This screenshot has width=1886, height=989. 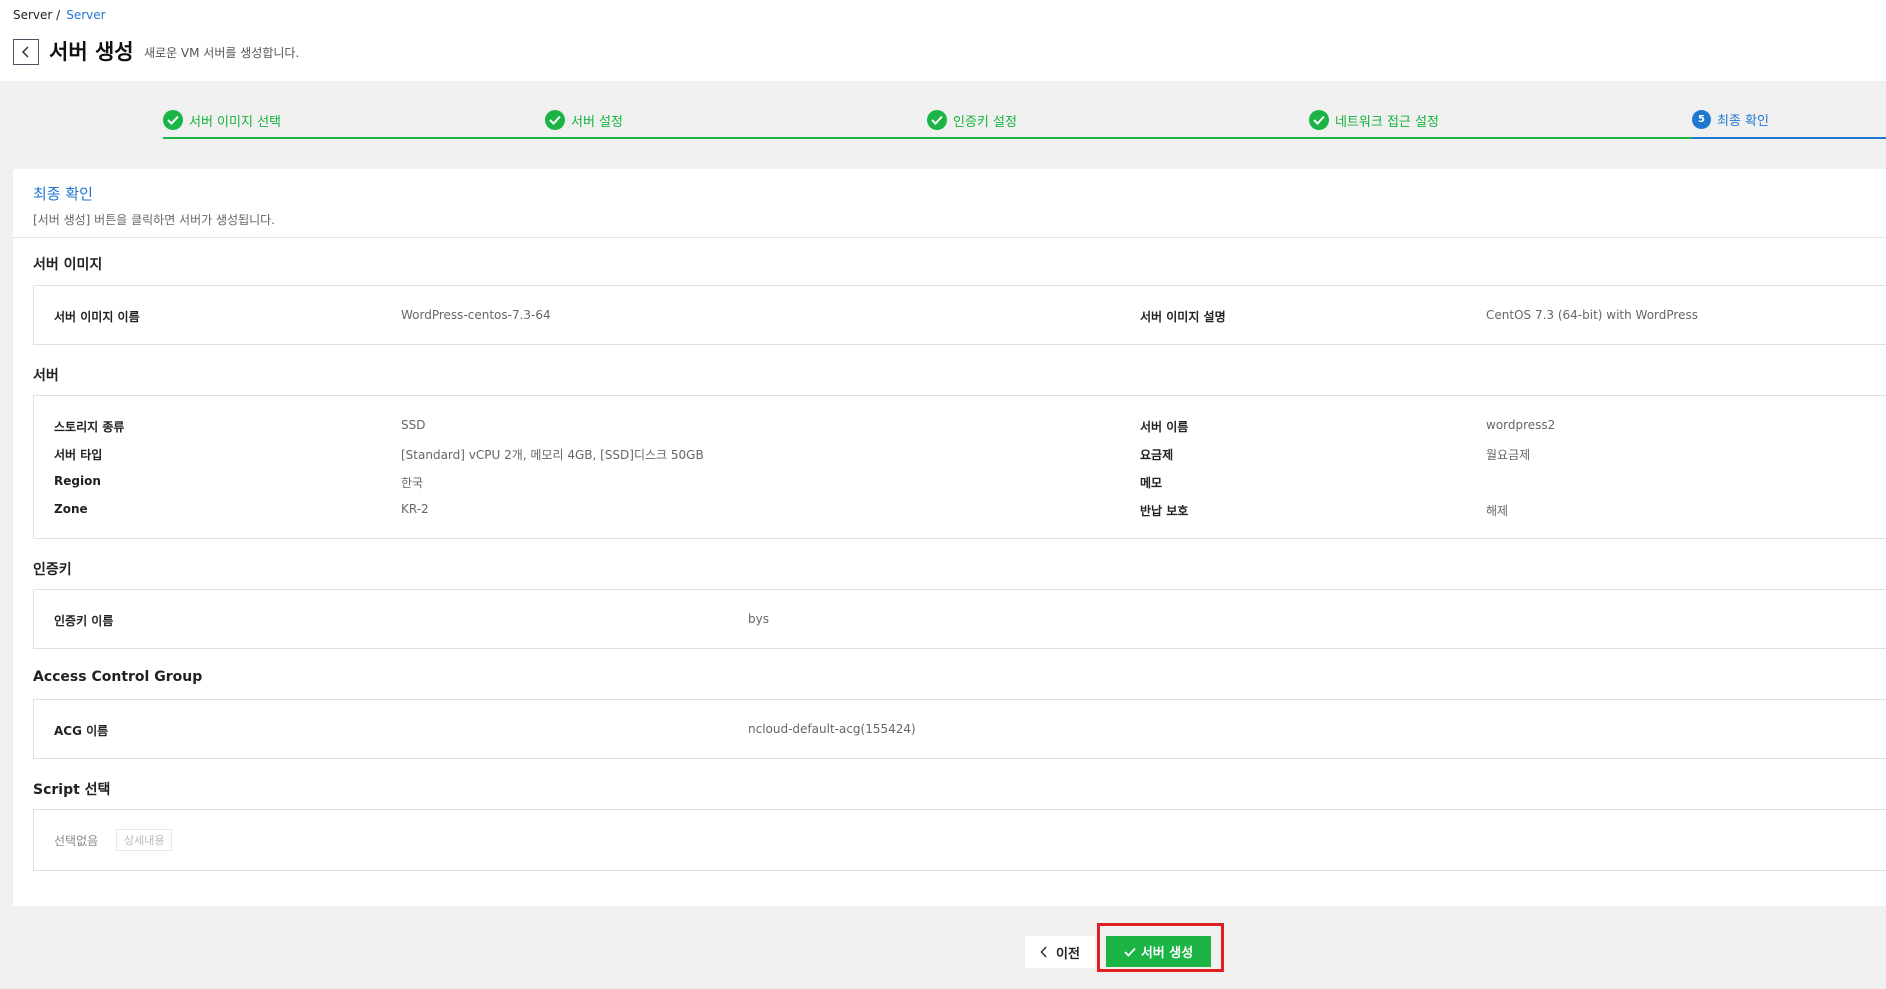 What do you see at coordinates (1701, 119) in the screenshot?
I see `step-number-badge: 5` at bounding box center [1701, 119].